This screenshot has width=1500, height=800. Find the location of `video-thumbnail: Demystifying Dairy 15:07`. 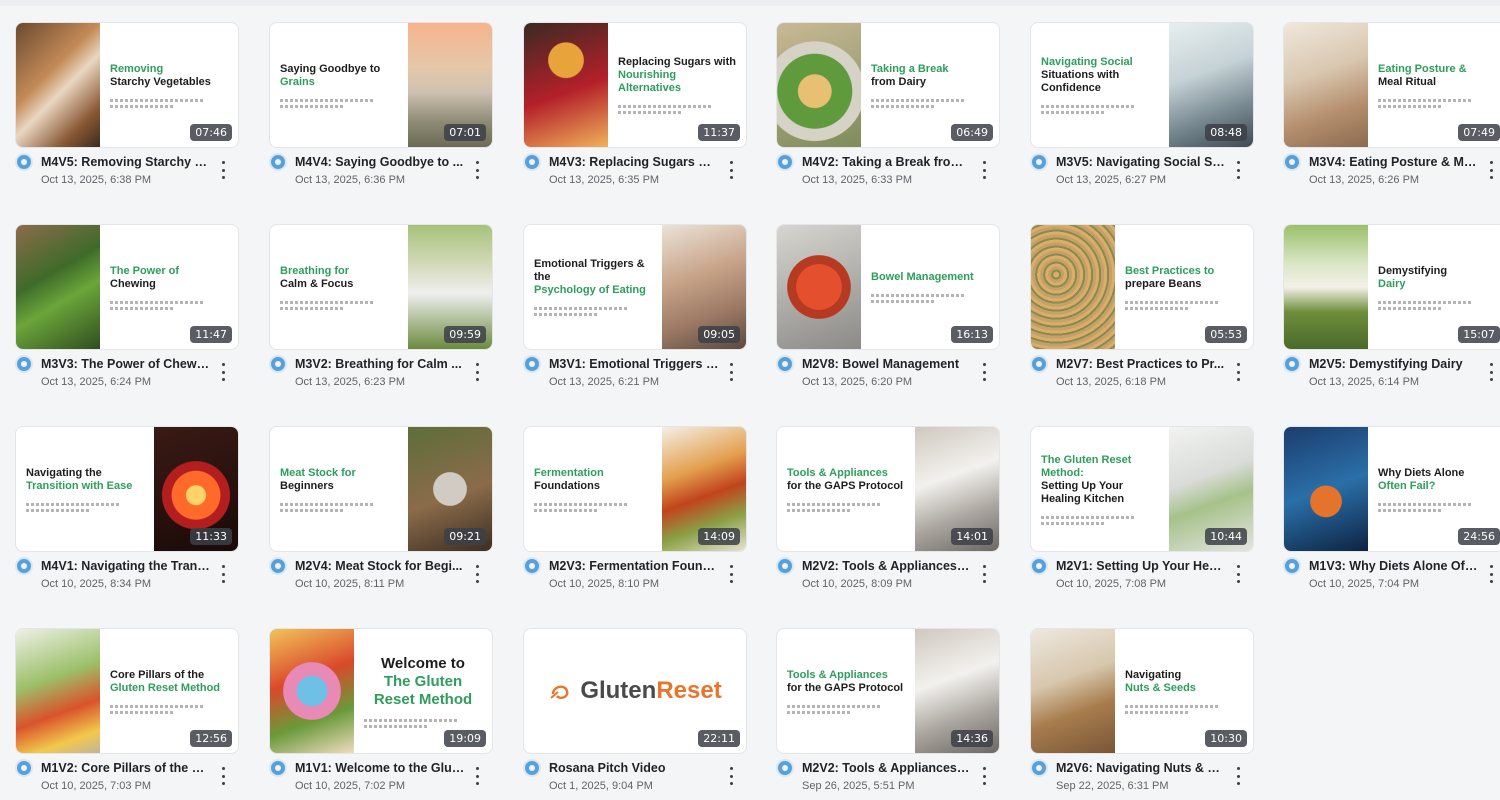

video-thumbnail: Demystifying Dairy 15:07 is located at coordinates (1391, 287).